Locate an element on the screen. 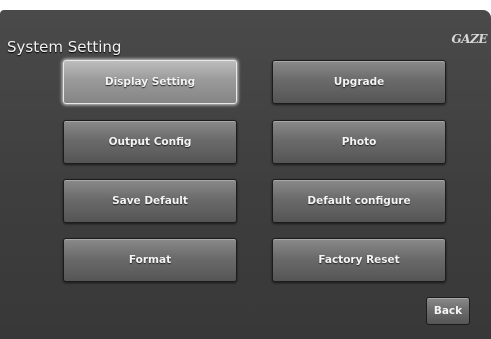  upgrade-button: Upgrade is located at coordinates (359, 82).